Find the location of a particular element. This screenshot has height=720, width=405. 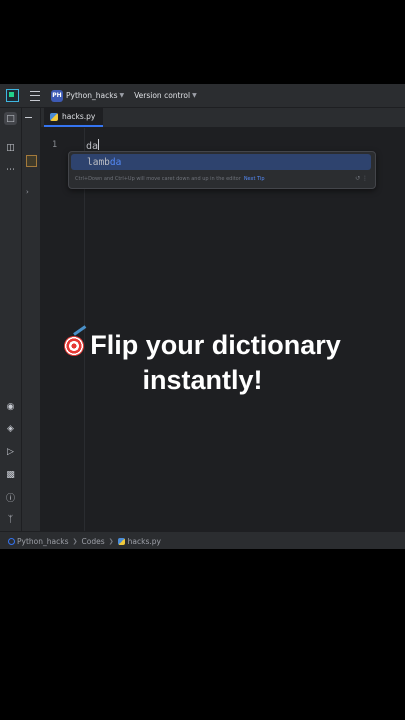

pycharm-logo-icon is located at coordinates (12, 95).